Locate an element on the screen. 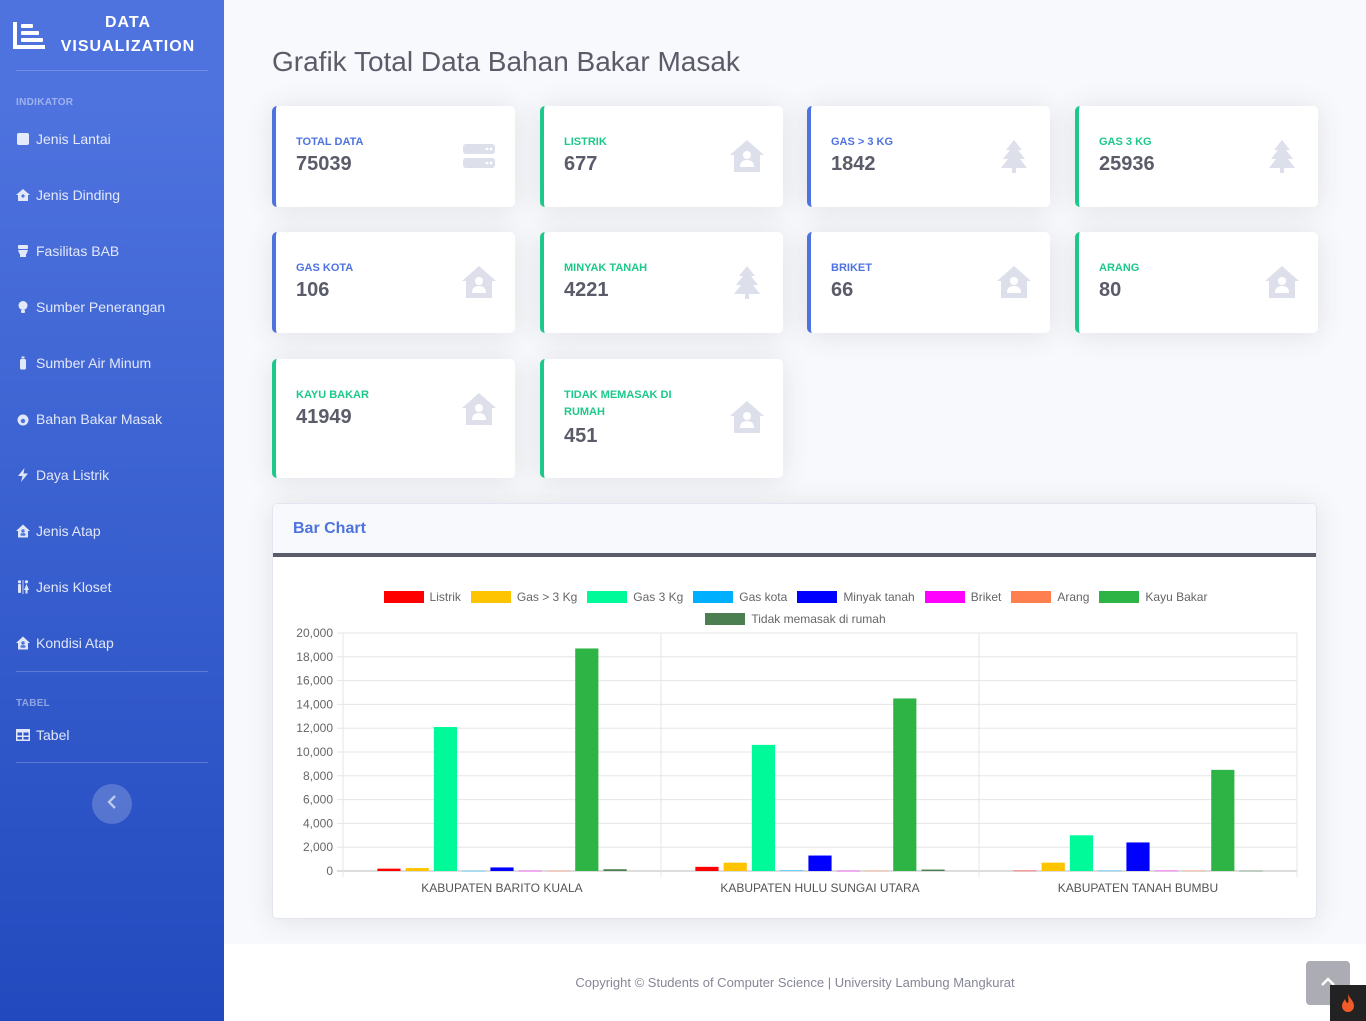  sidebar-item-label: Sumber Penerangan is located at coordinates (101, 307).